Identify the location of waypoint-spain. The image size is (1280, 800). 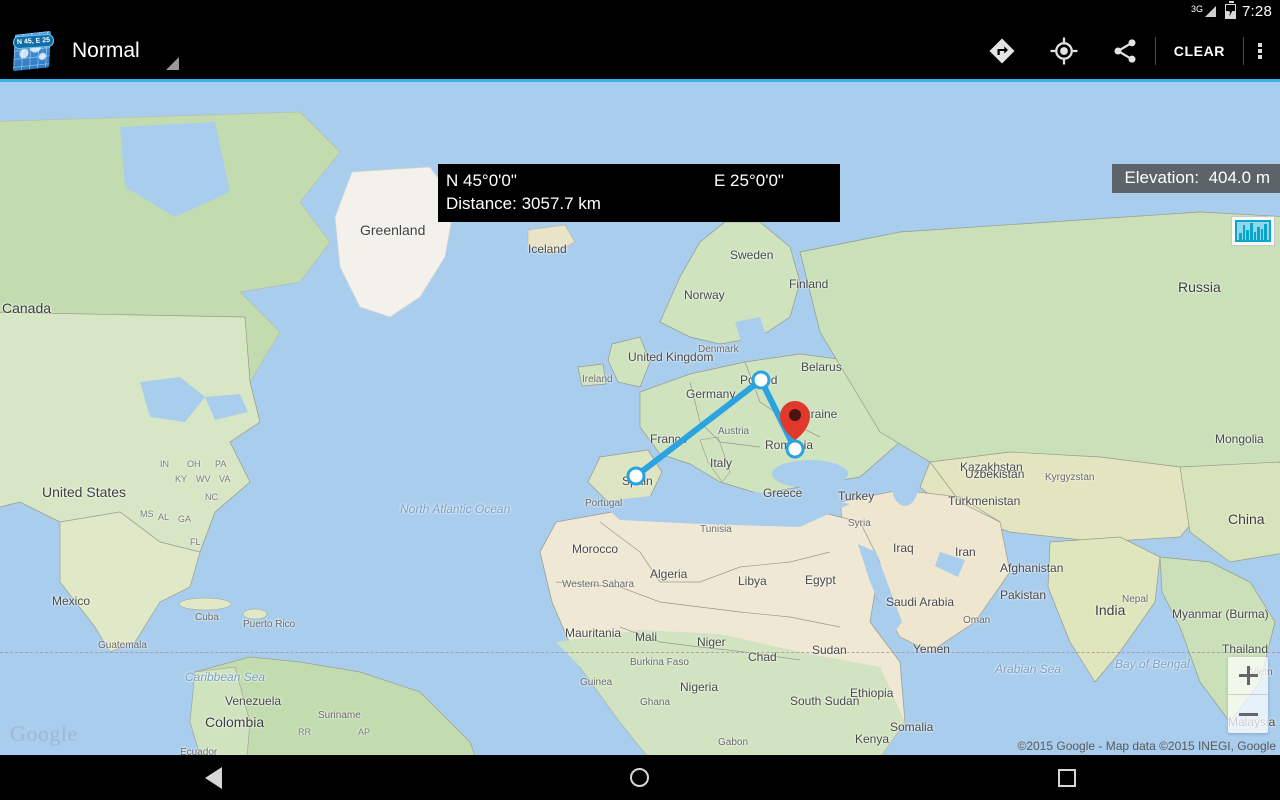
(636, 476).